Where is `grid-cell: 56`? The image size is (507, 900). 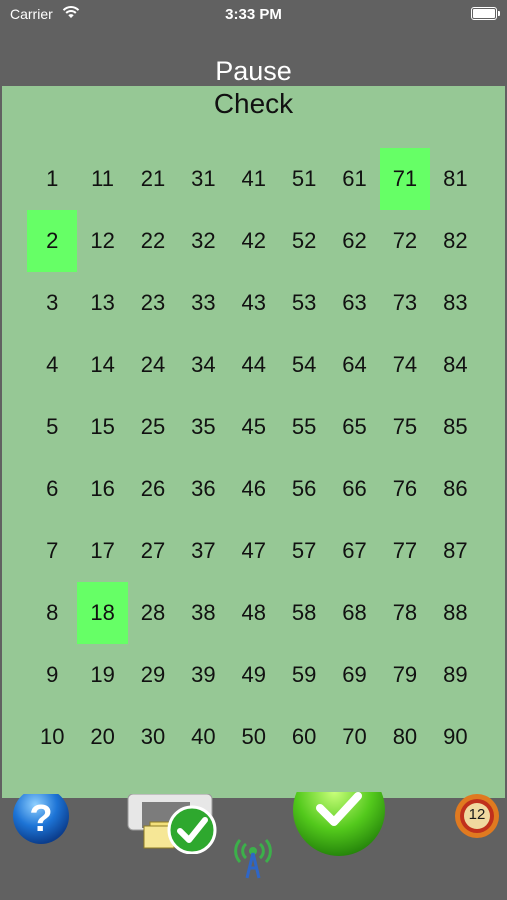
grid-cell: 56 is located at coordinates (304, 489).